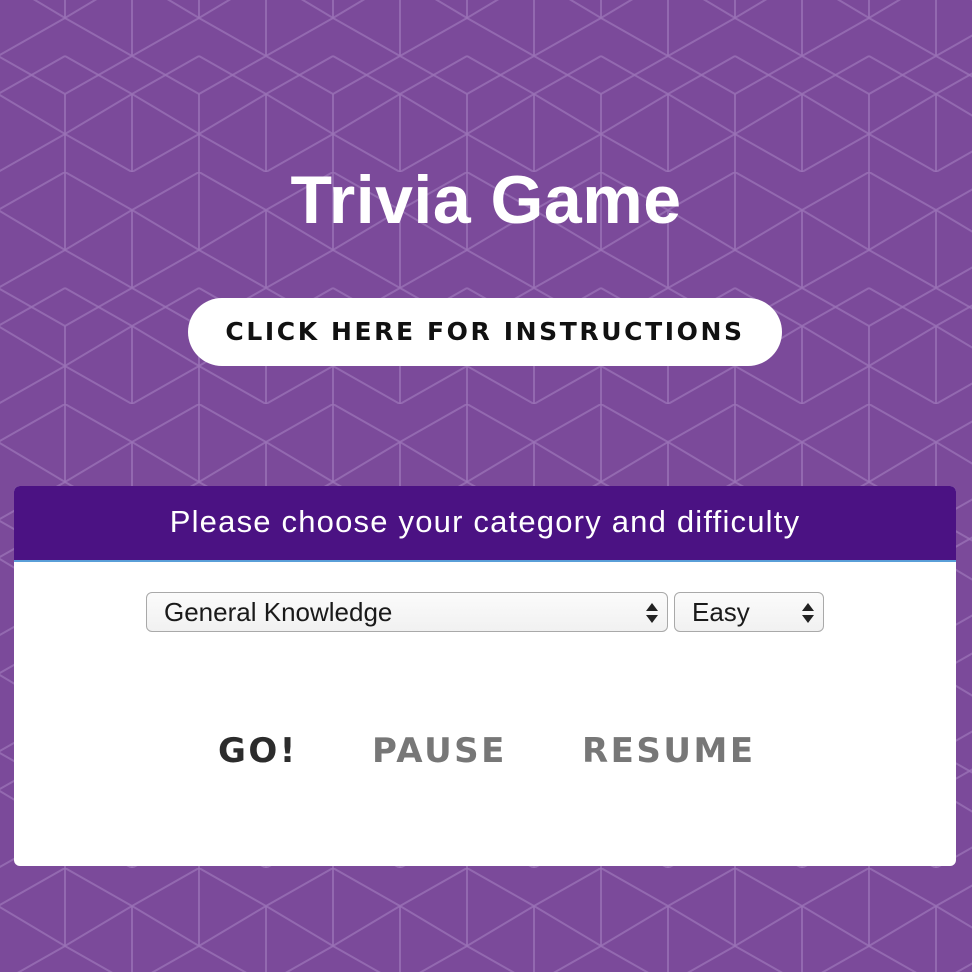 This screenshot has height=972, width=972. I want to click on page-title: Trivia Game, so click(486, 200).